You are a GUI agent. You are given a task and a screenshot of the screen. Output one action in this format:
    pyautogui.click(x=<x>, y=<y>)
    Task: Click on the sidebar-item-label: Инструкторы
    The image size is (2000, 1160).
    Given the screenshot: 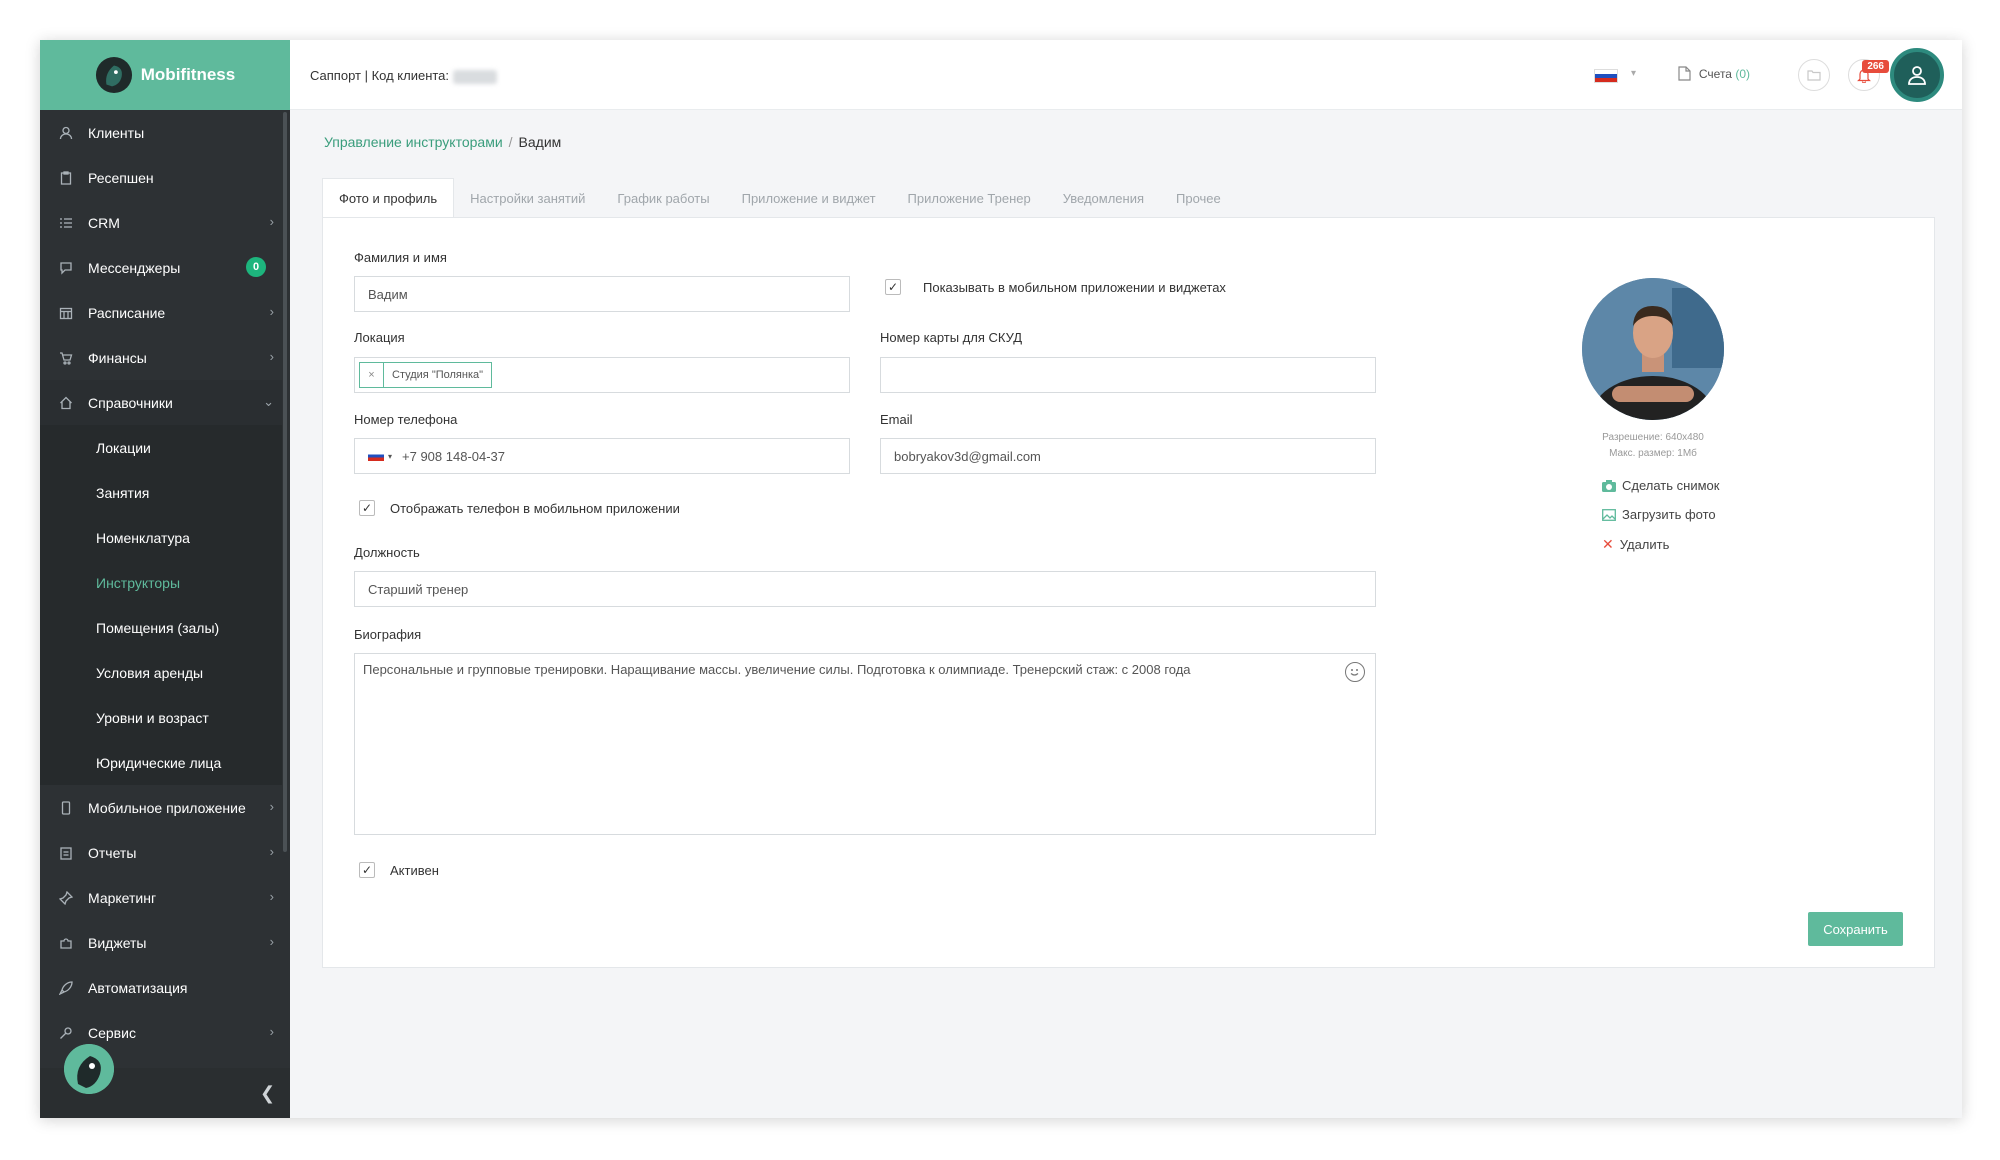 What is the action you would take?
    pyautogui.click(x=138, y=582)
    